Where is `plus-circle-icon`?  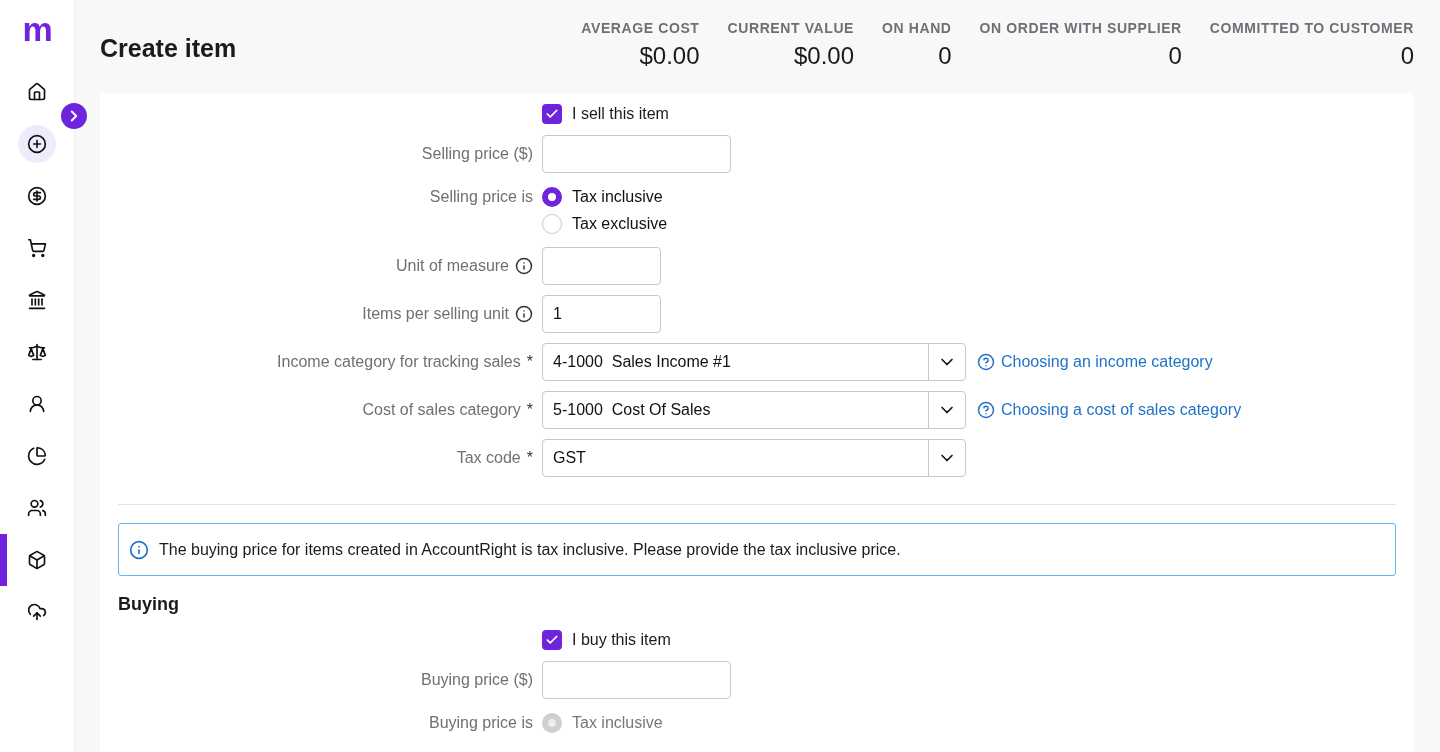
plus-circle-icon is located at coordinates (37, 144).